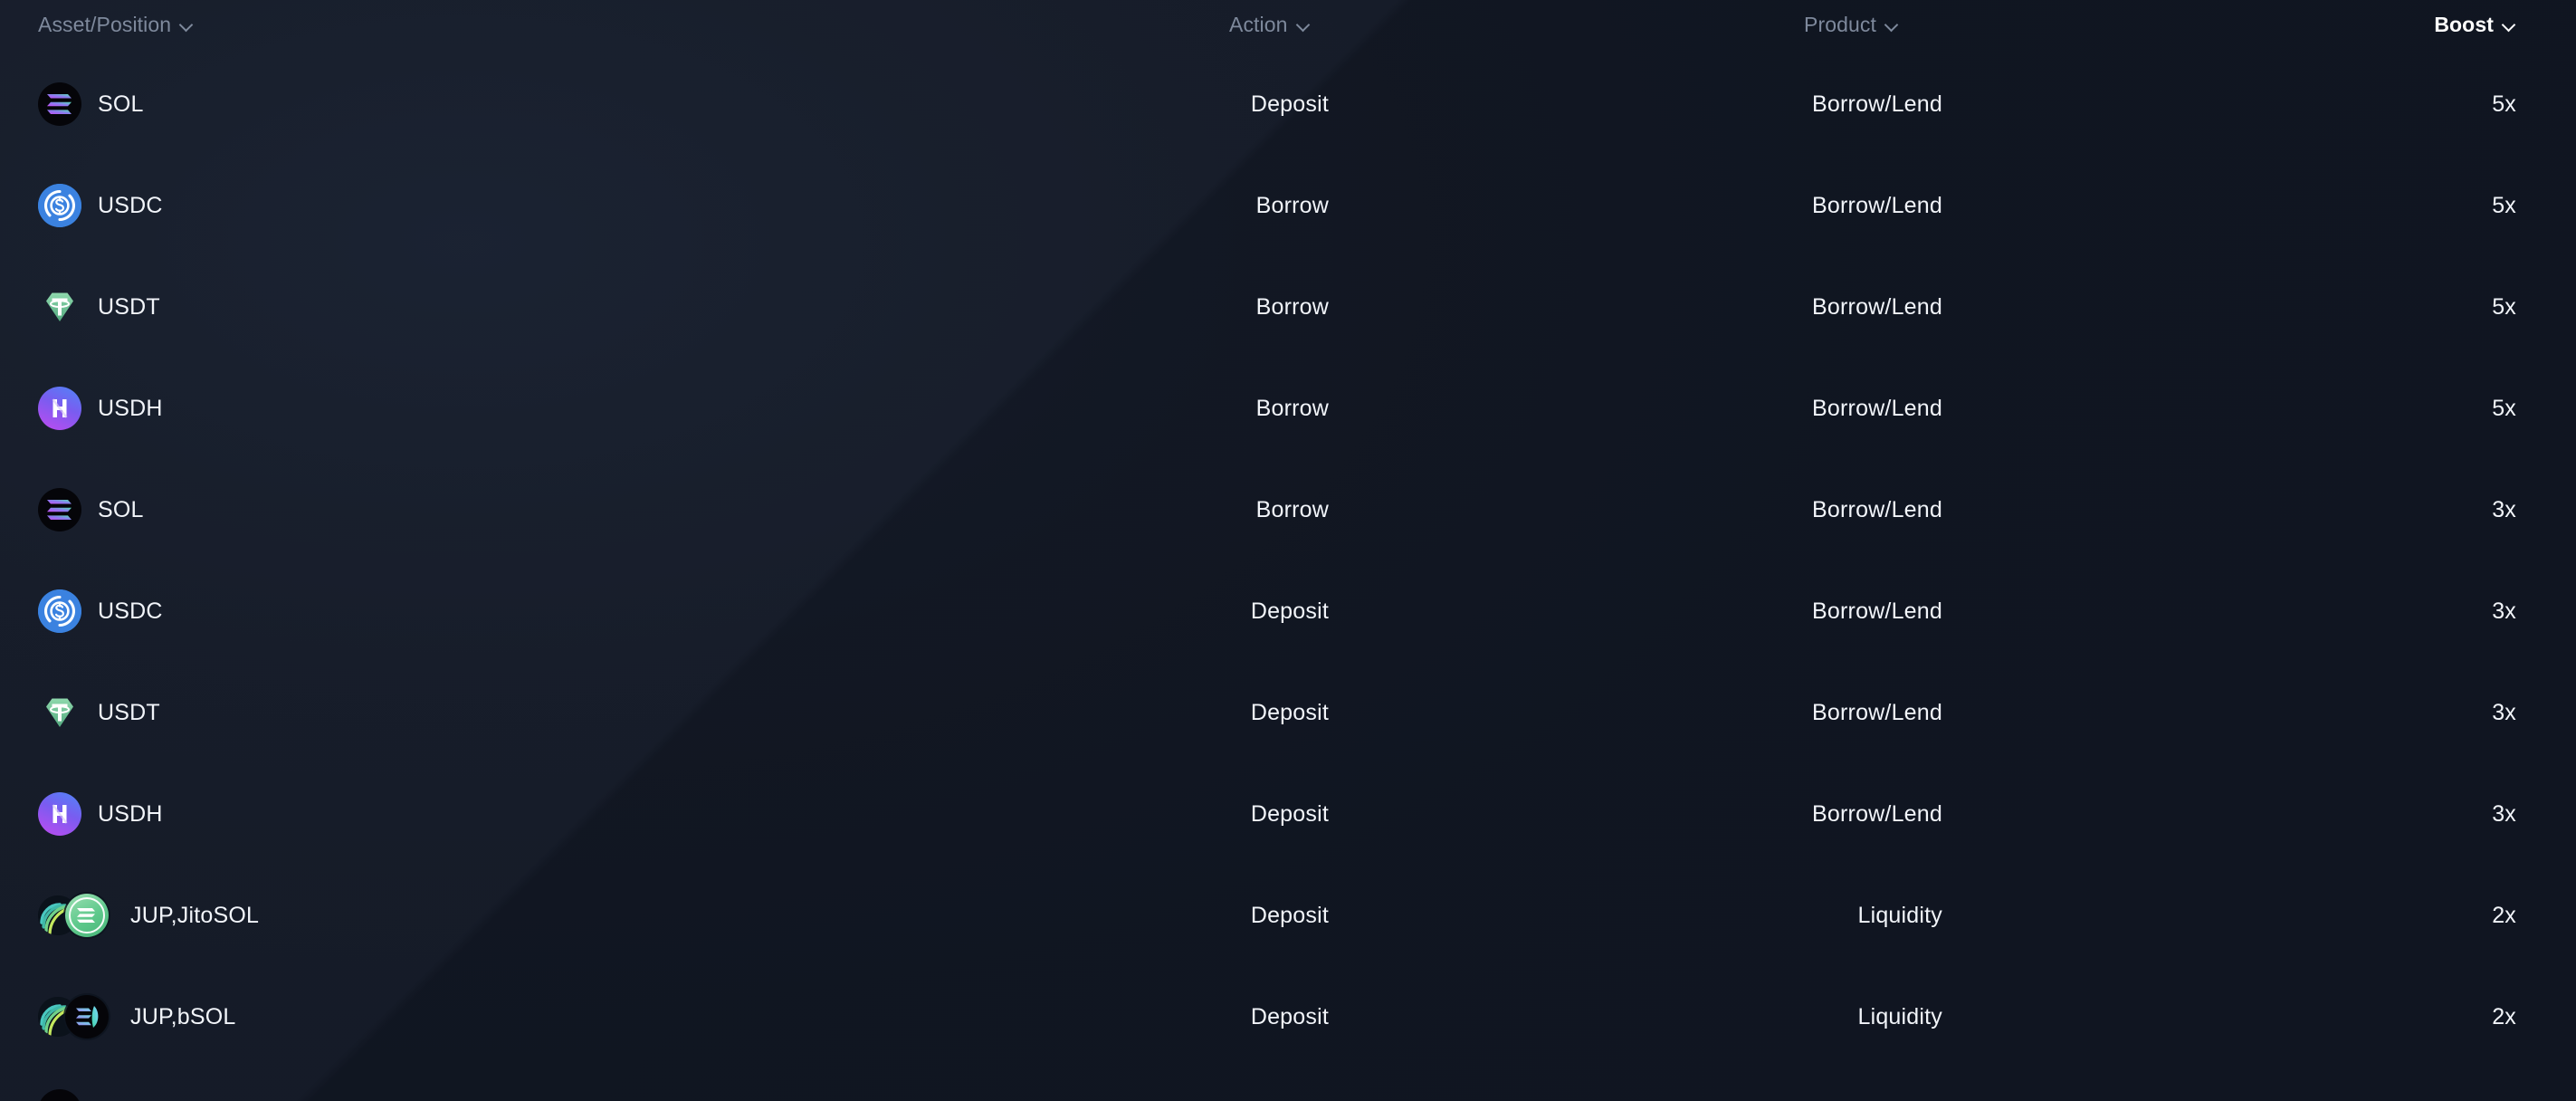 Image resolution: width=2576 pixels, height=1101 pixels. What do you see at coordinates (1258, 24) in the screenshot?
I see `column-header-action-label: Action` at bounding box center [1258, 24].